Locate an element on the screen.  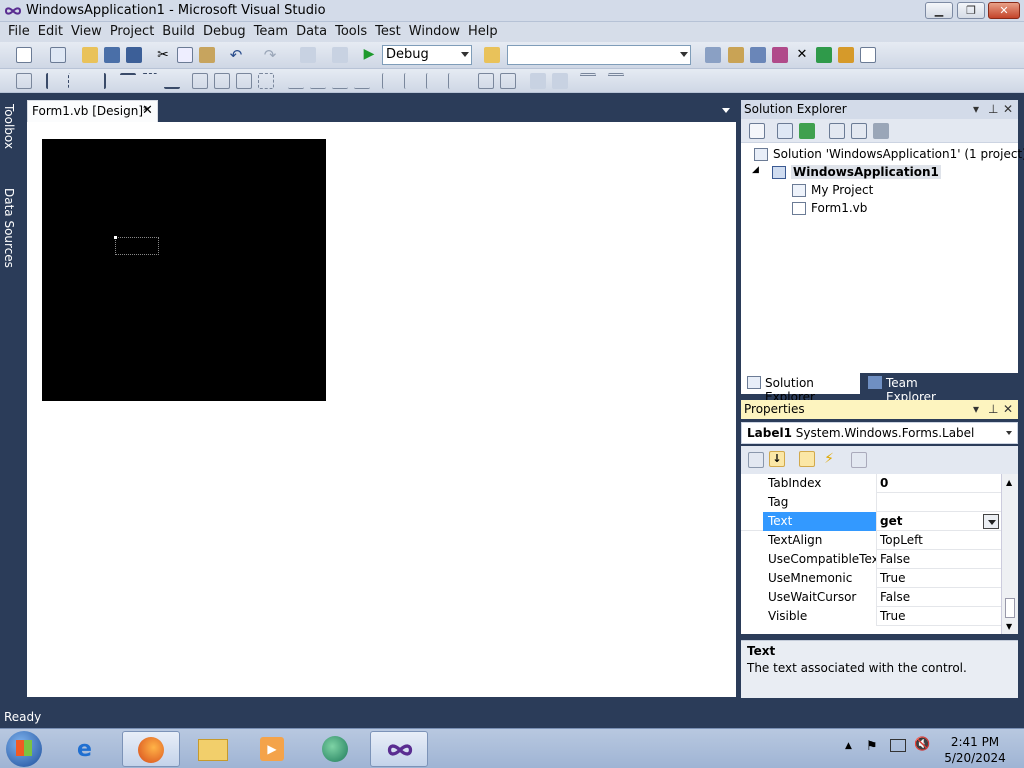
chevron-down-icon is located at coordinates (1009, 433).